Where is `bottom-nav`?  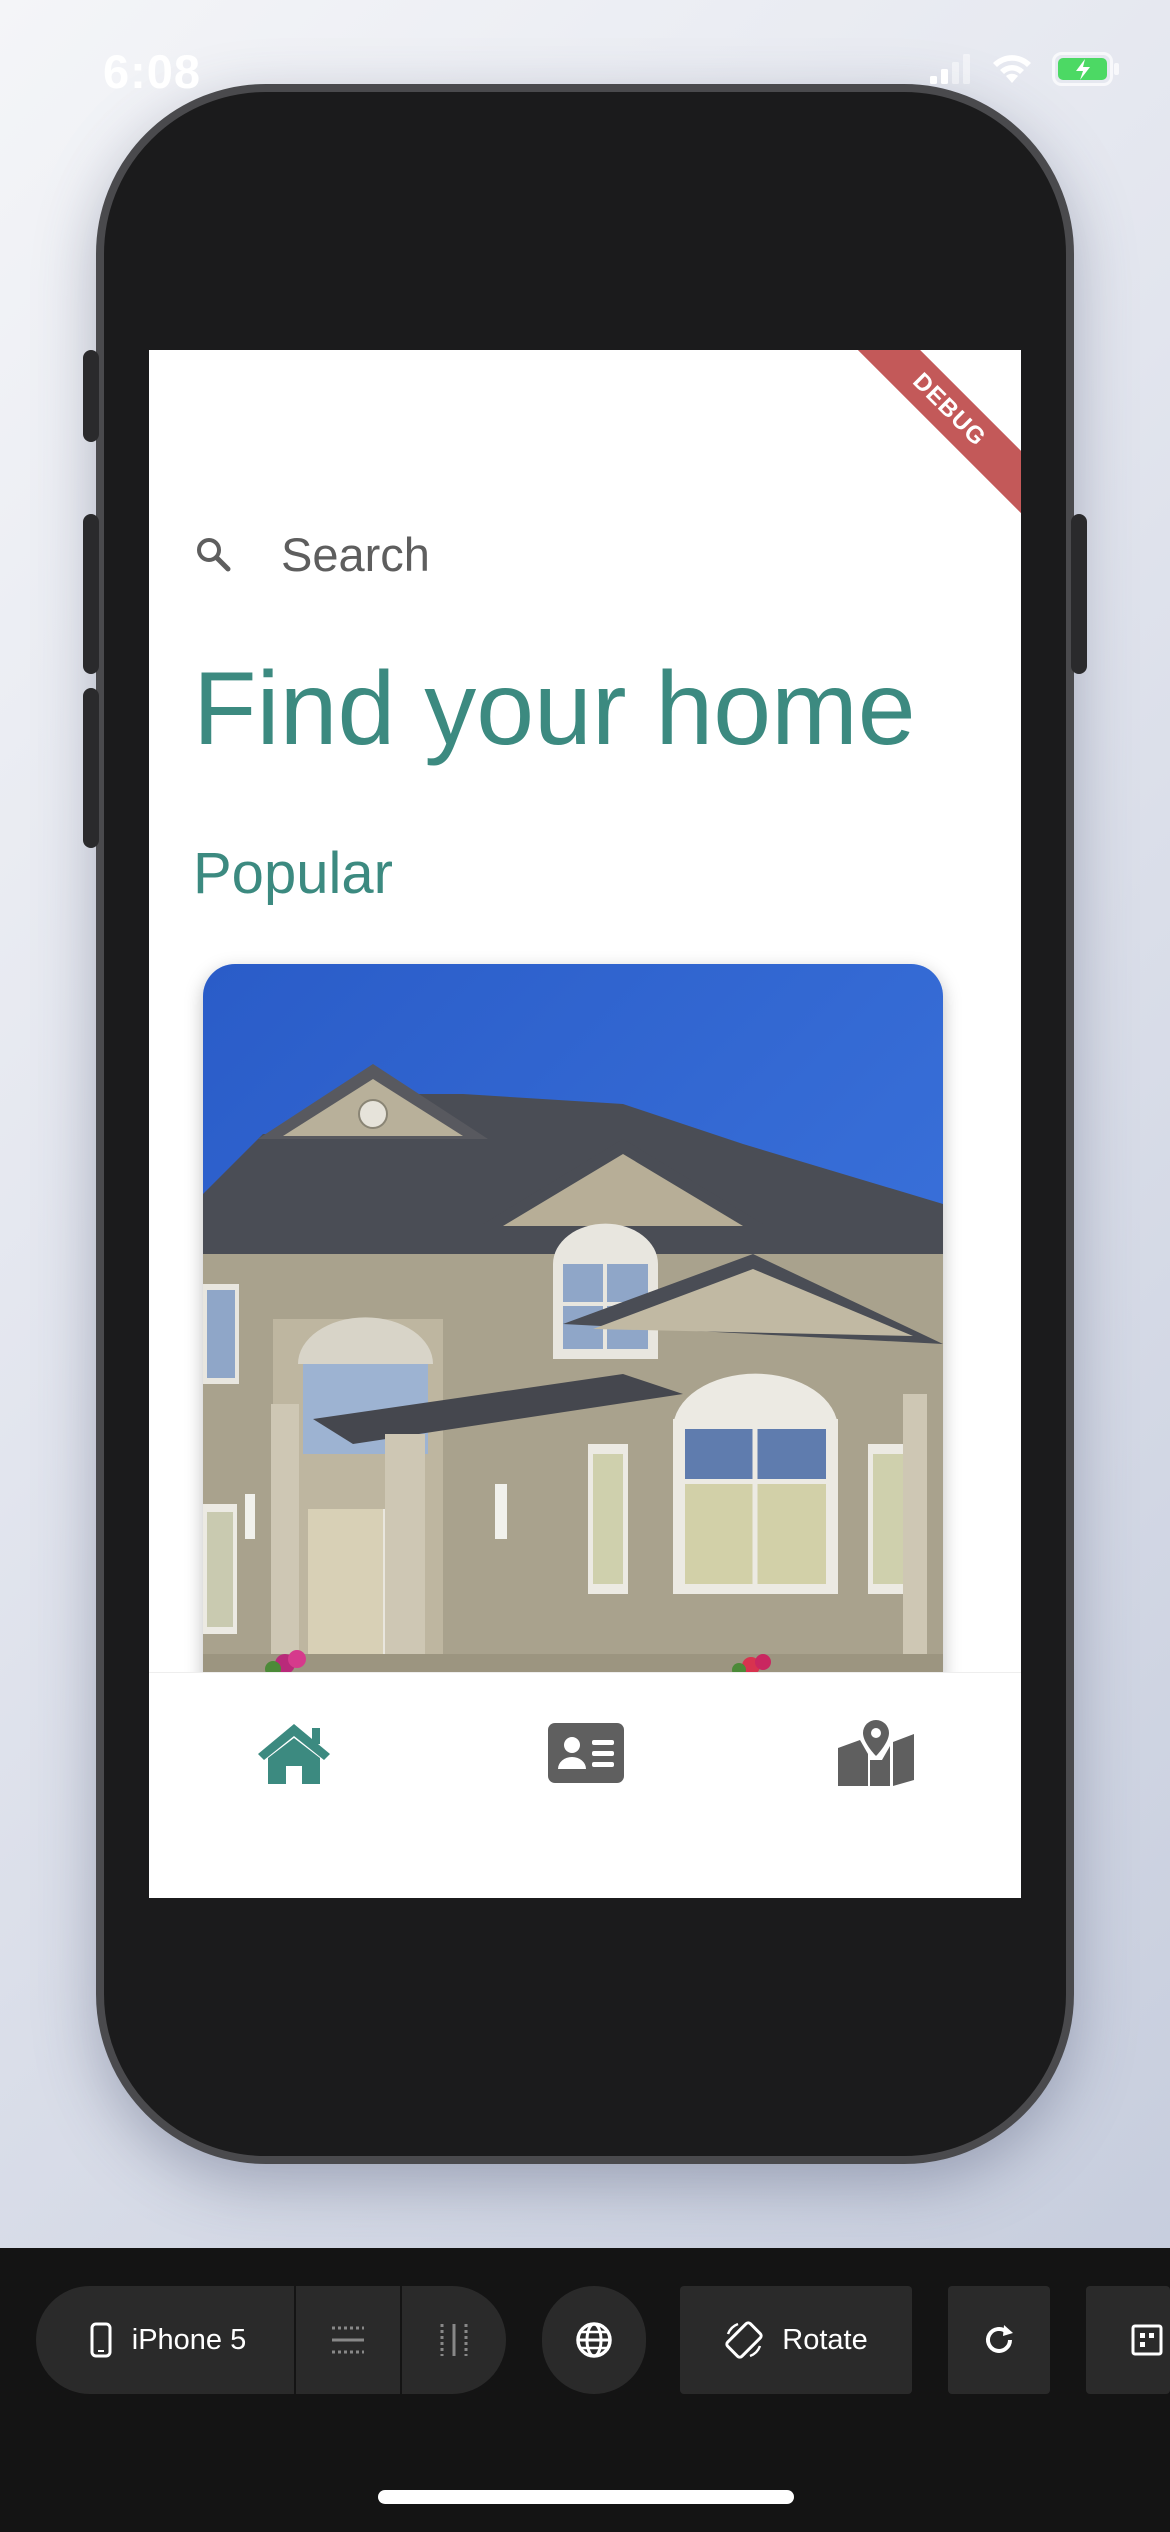 bottom-nav is located at coordinates (585, 1785).